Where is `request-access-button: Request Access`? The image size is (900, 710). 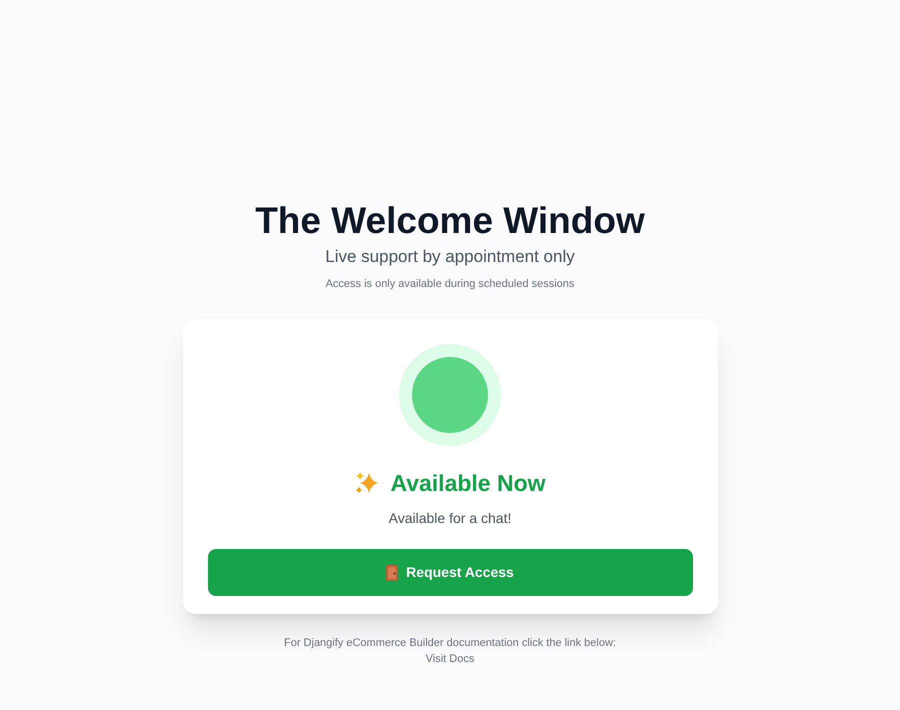
request-access-button: Request Access is located at coordinates (450, 572).